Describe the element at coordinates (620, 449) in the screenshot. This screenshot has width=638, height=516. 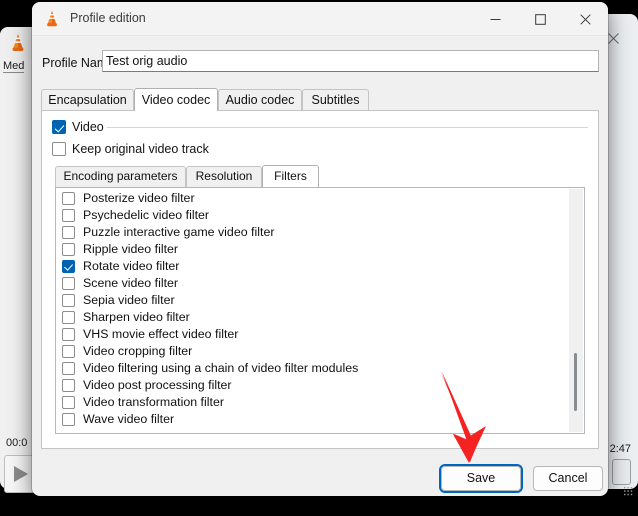
I see `background-total-time: 2:47` at that location.